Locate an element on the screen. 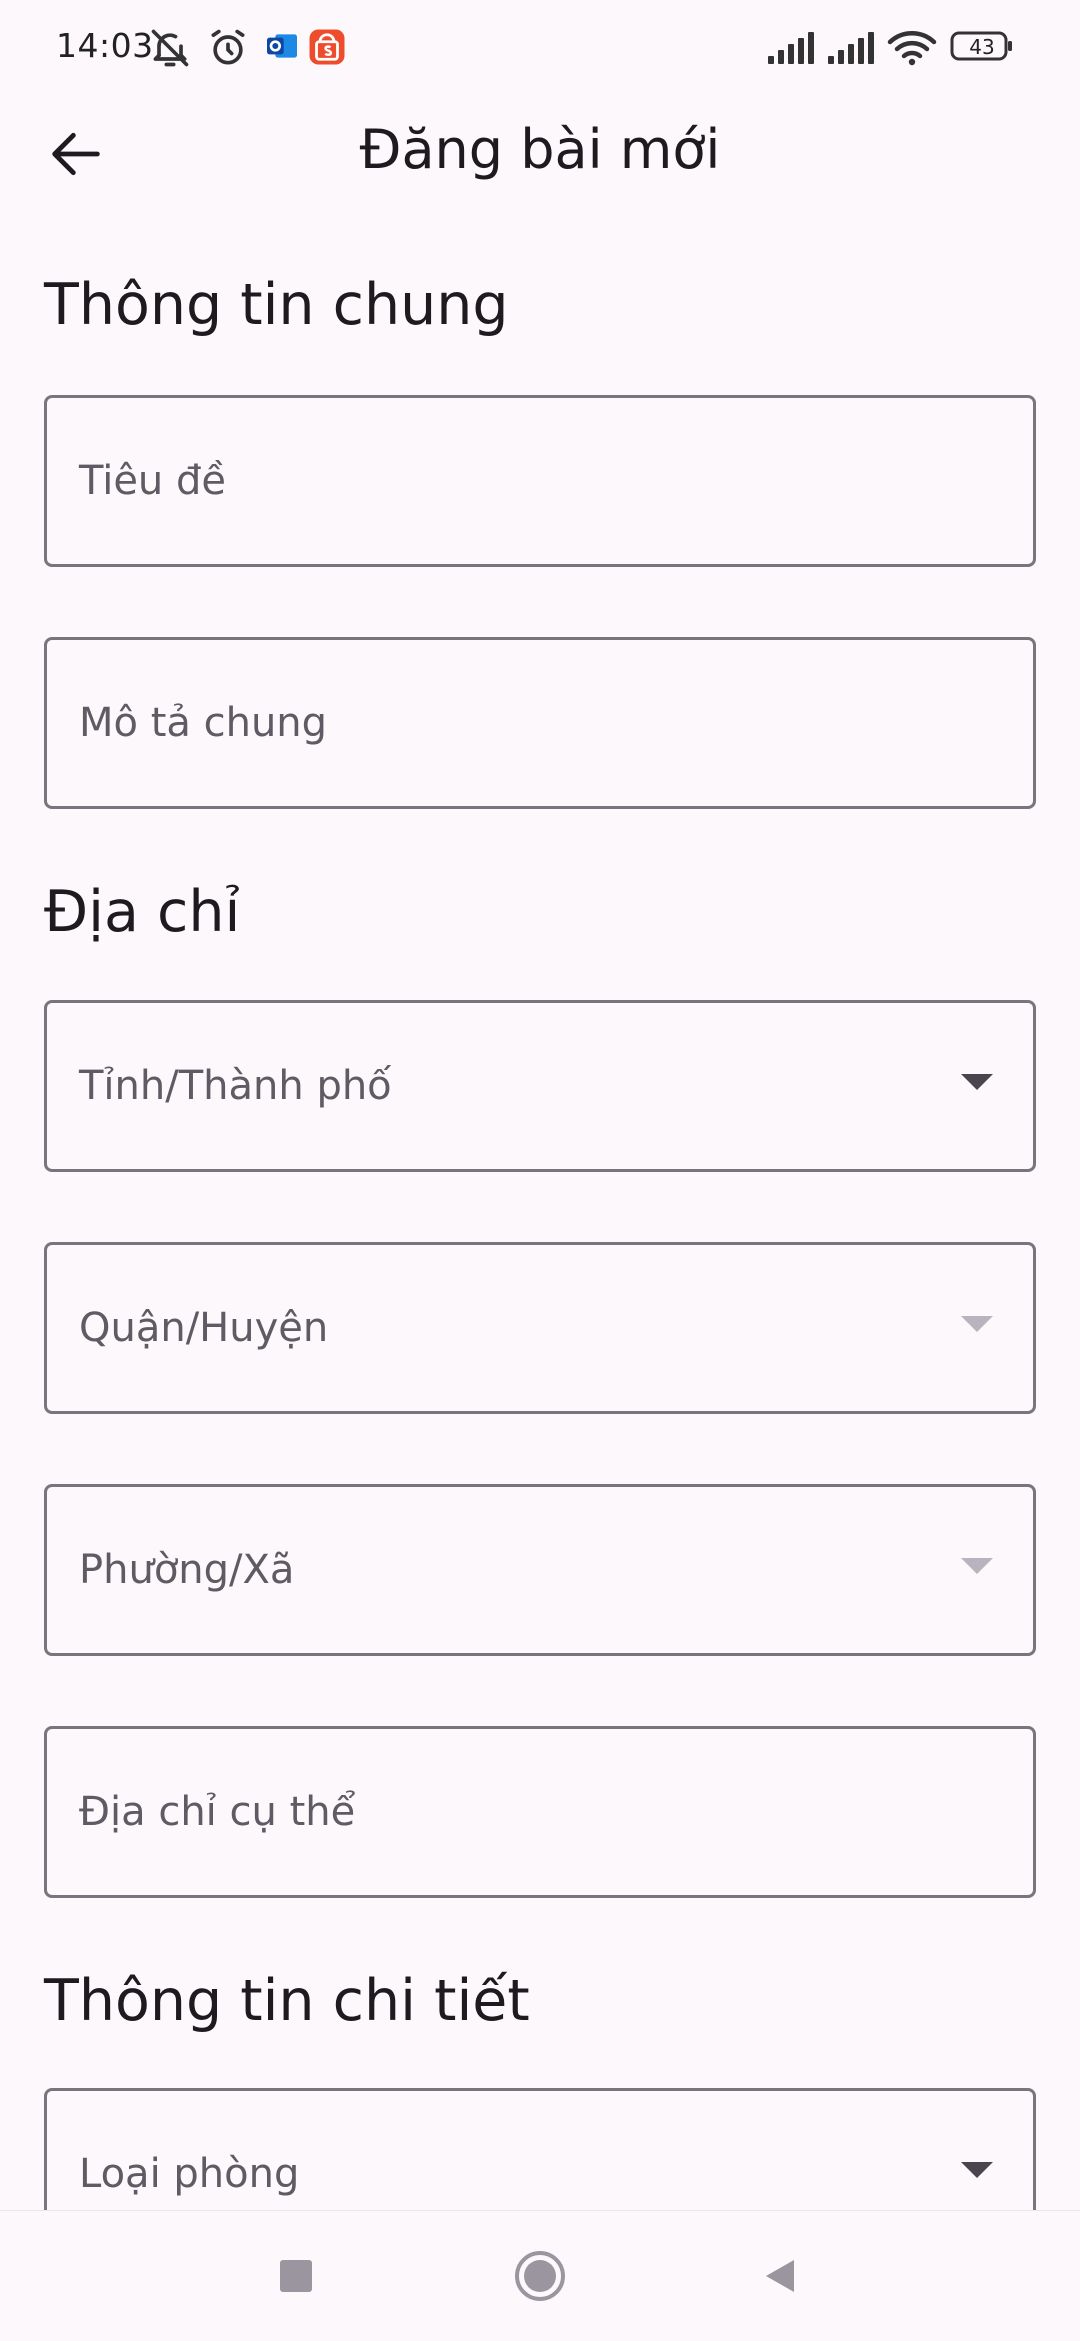 Image resolution: width=1080 pixels, height=2341 pixels. section-title-address: Địa chỉ is located at coordinates (142, 912).